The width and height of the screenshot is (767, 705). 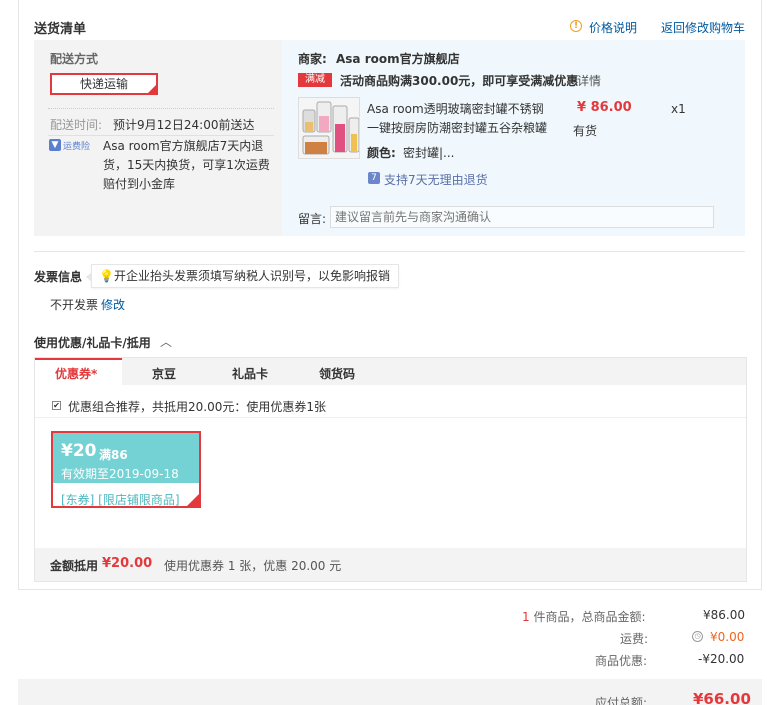 What do you see at coordinates (184, 125) in the screenshot?
I see `delivery-time-value: 预计9月12日24:00前送达` at bounding box center [184, 125].